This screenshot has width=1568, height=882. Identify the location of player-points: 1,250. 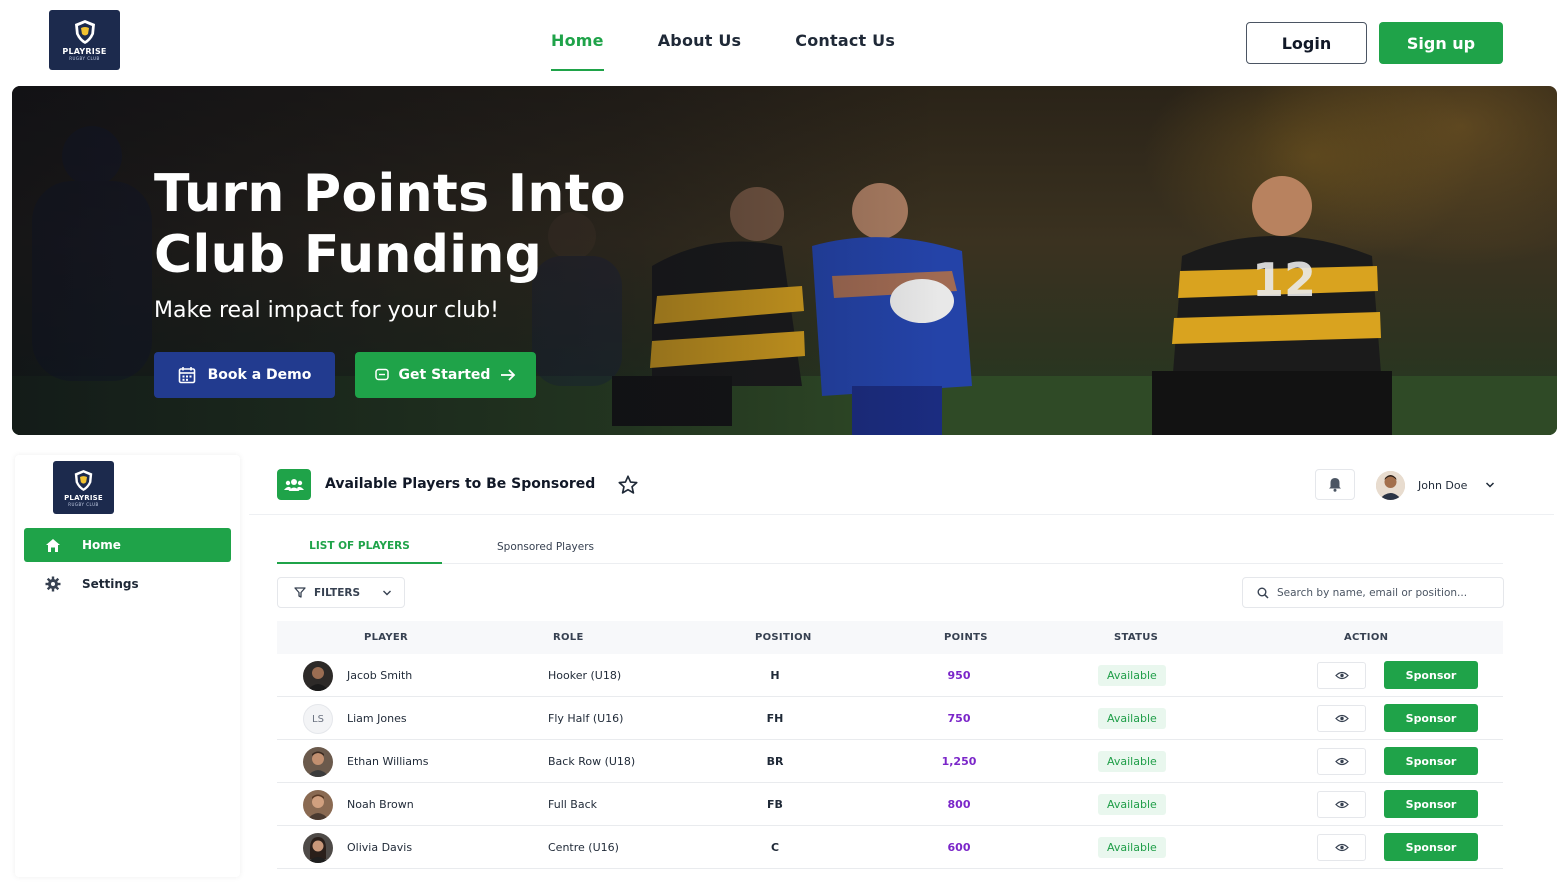
(959, 761).